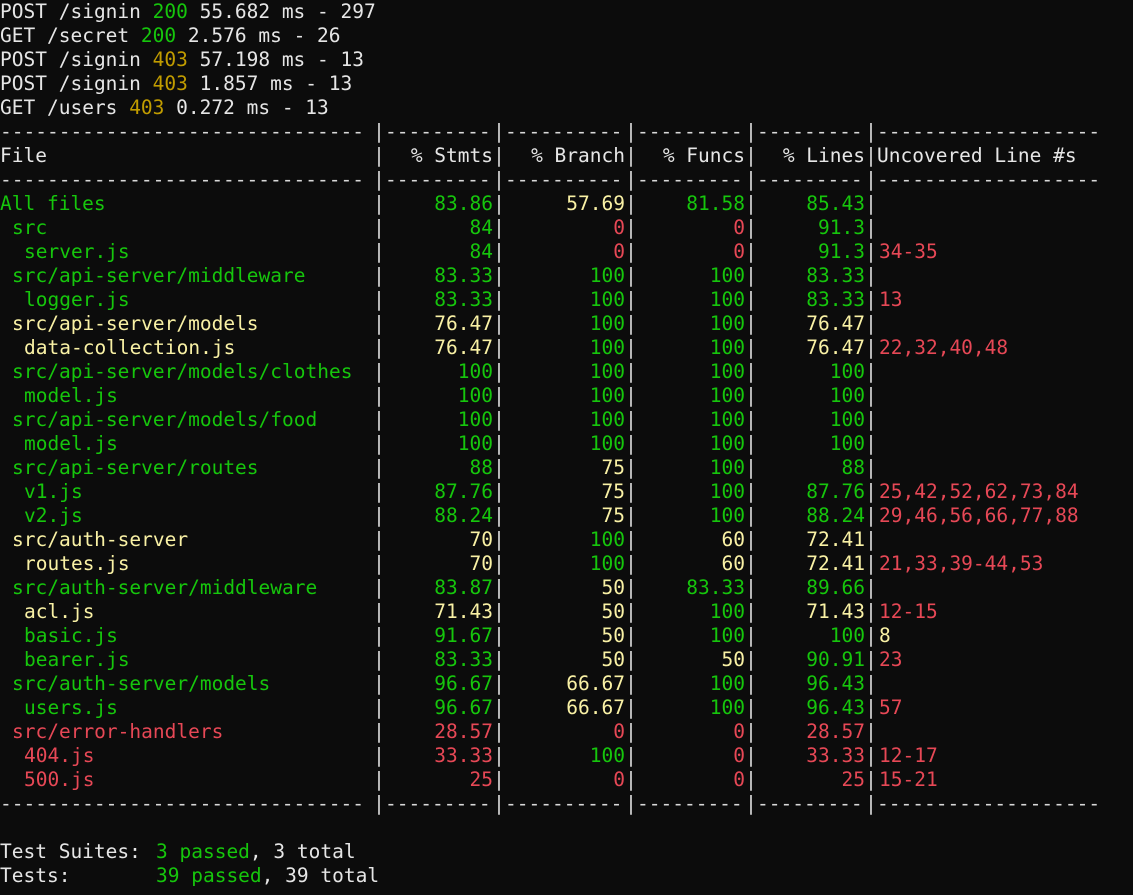 The width and height of the screenshot is (1133, 895). What do you see at coordinates (99, 11) in the screenshot?
I see `log-path: /signin` at bounding box center [99, 11].